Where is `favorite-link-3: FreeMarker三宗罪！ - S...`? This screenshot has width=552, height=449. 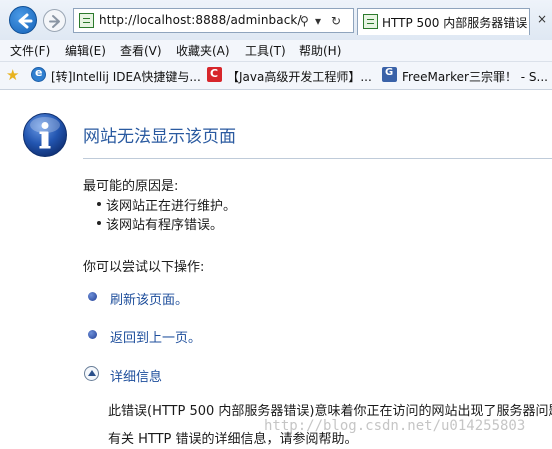
favorite-link-3: FreeMarker三宗罪！ - S... is located at coordinates (475, 76).